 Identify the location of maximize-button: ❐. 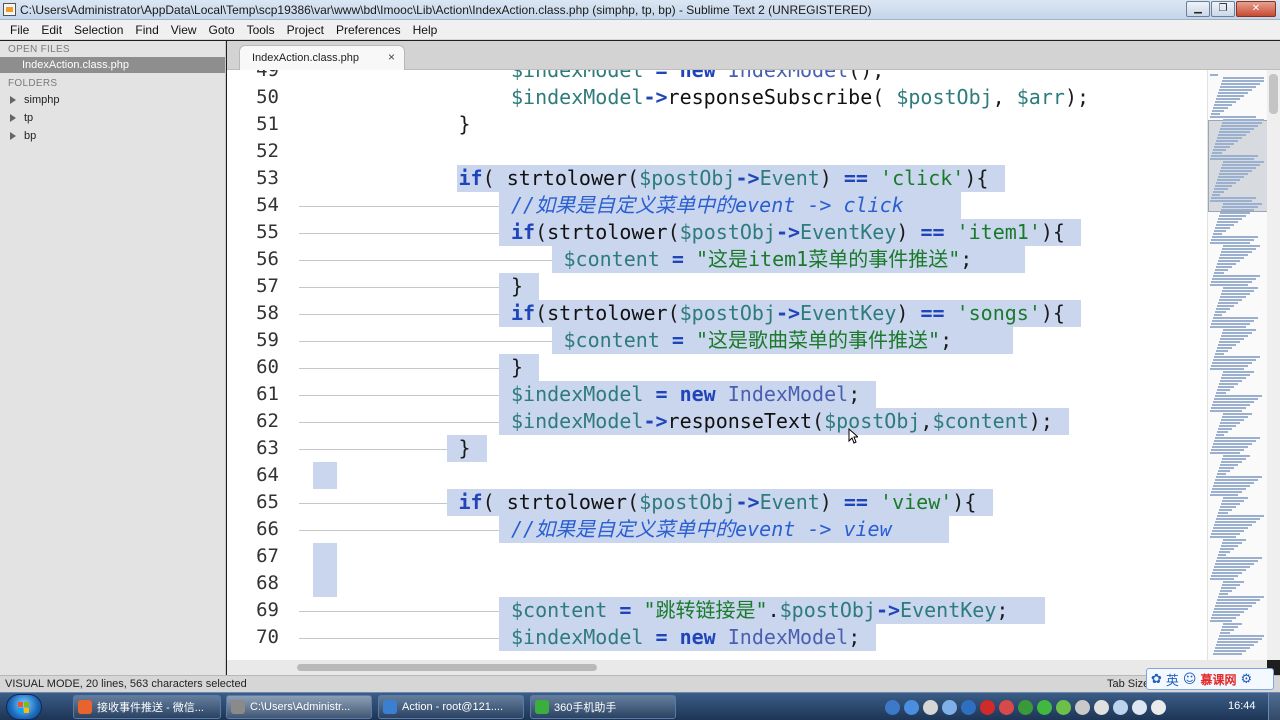
(1223, 9).